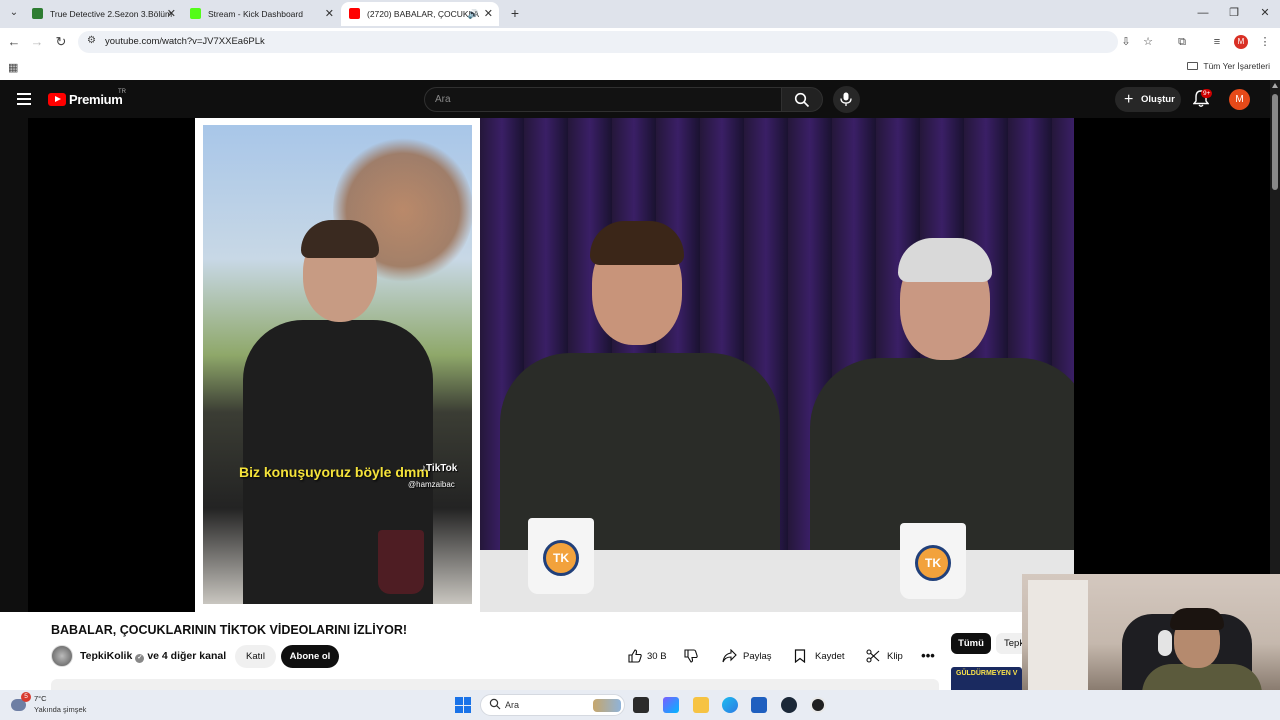  I want to click on plus-icon: +, so click(1129, 99).